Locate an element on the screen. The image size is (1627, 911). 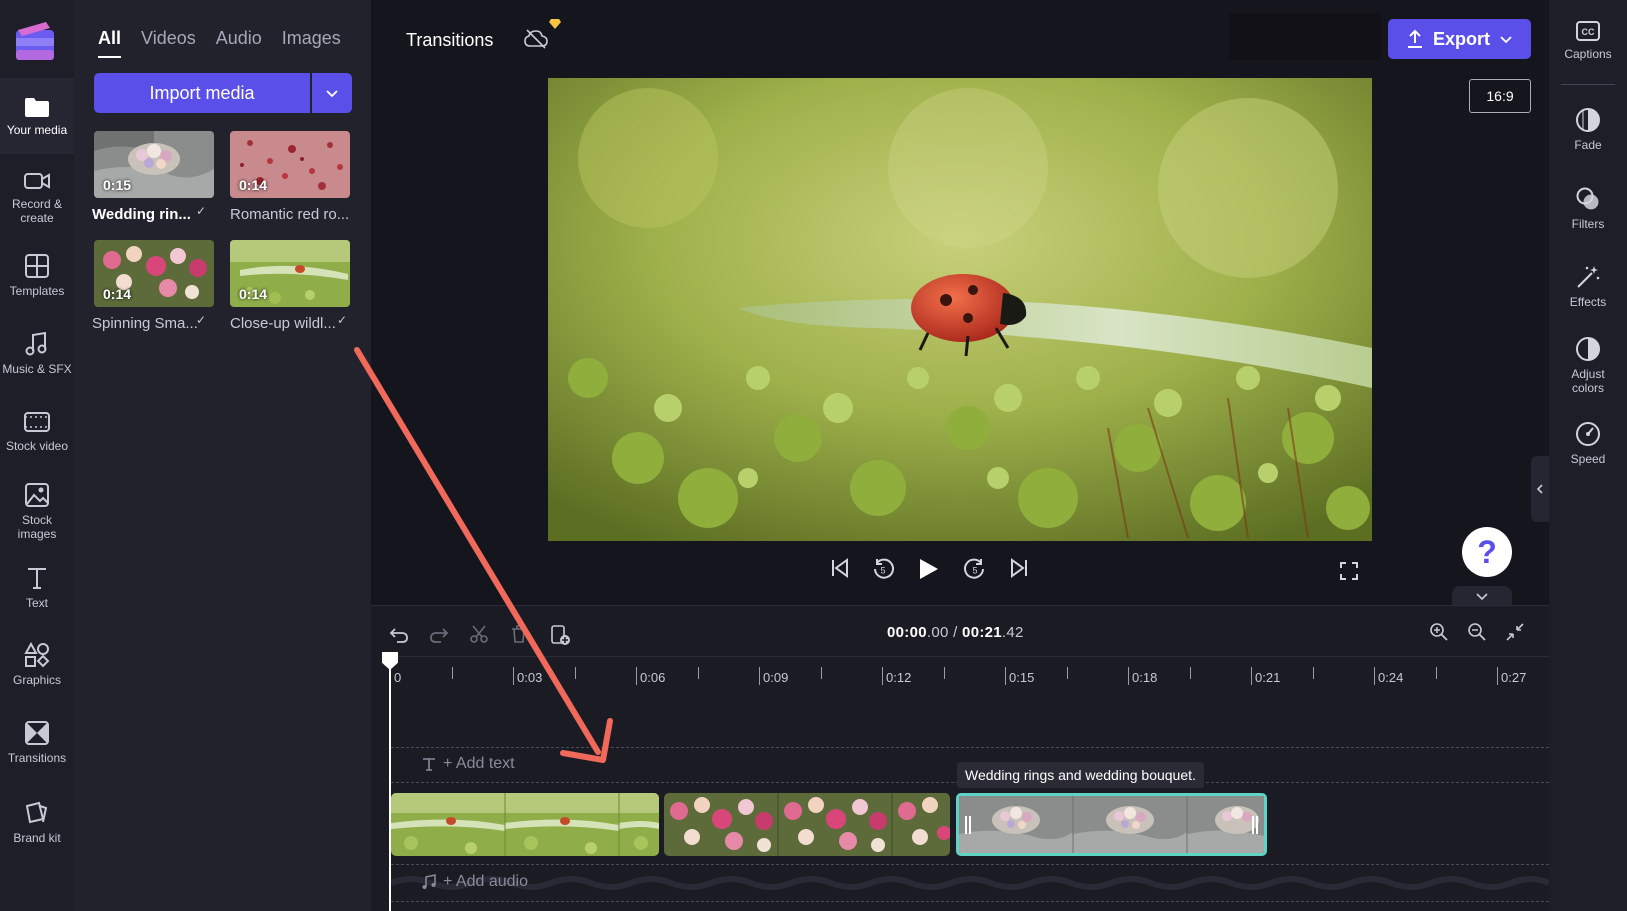
timeline-clip-flowers is located at coordinates (807, 824).